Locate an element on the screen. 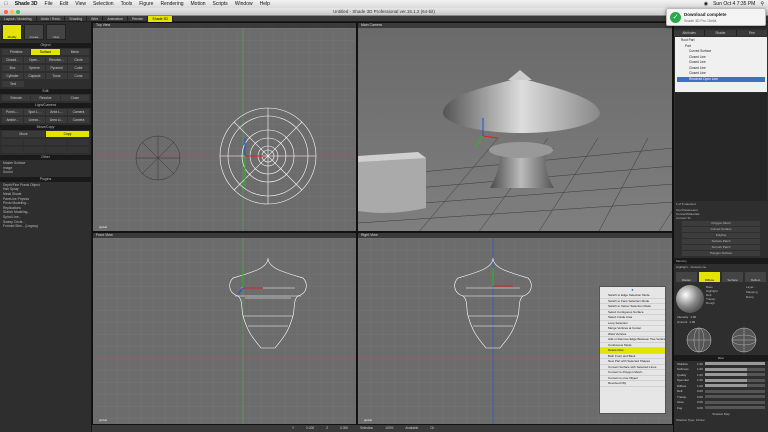  torus-button: Torus is located at coordinates (56, 76).